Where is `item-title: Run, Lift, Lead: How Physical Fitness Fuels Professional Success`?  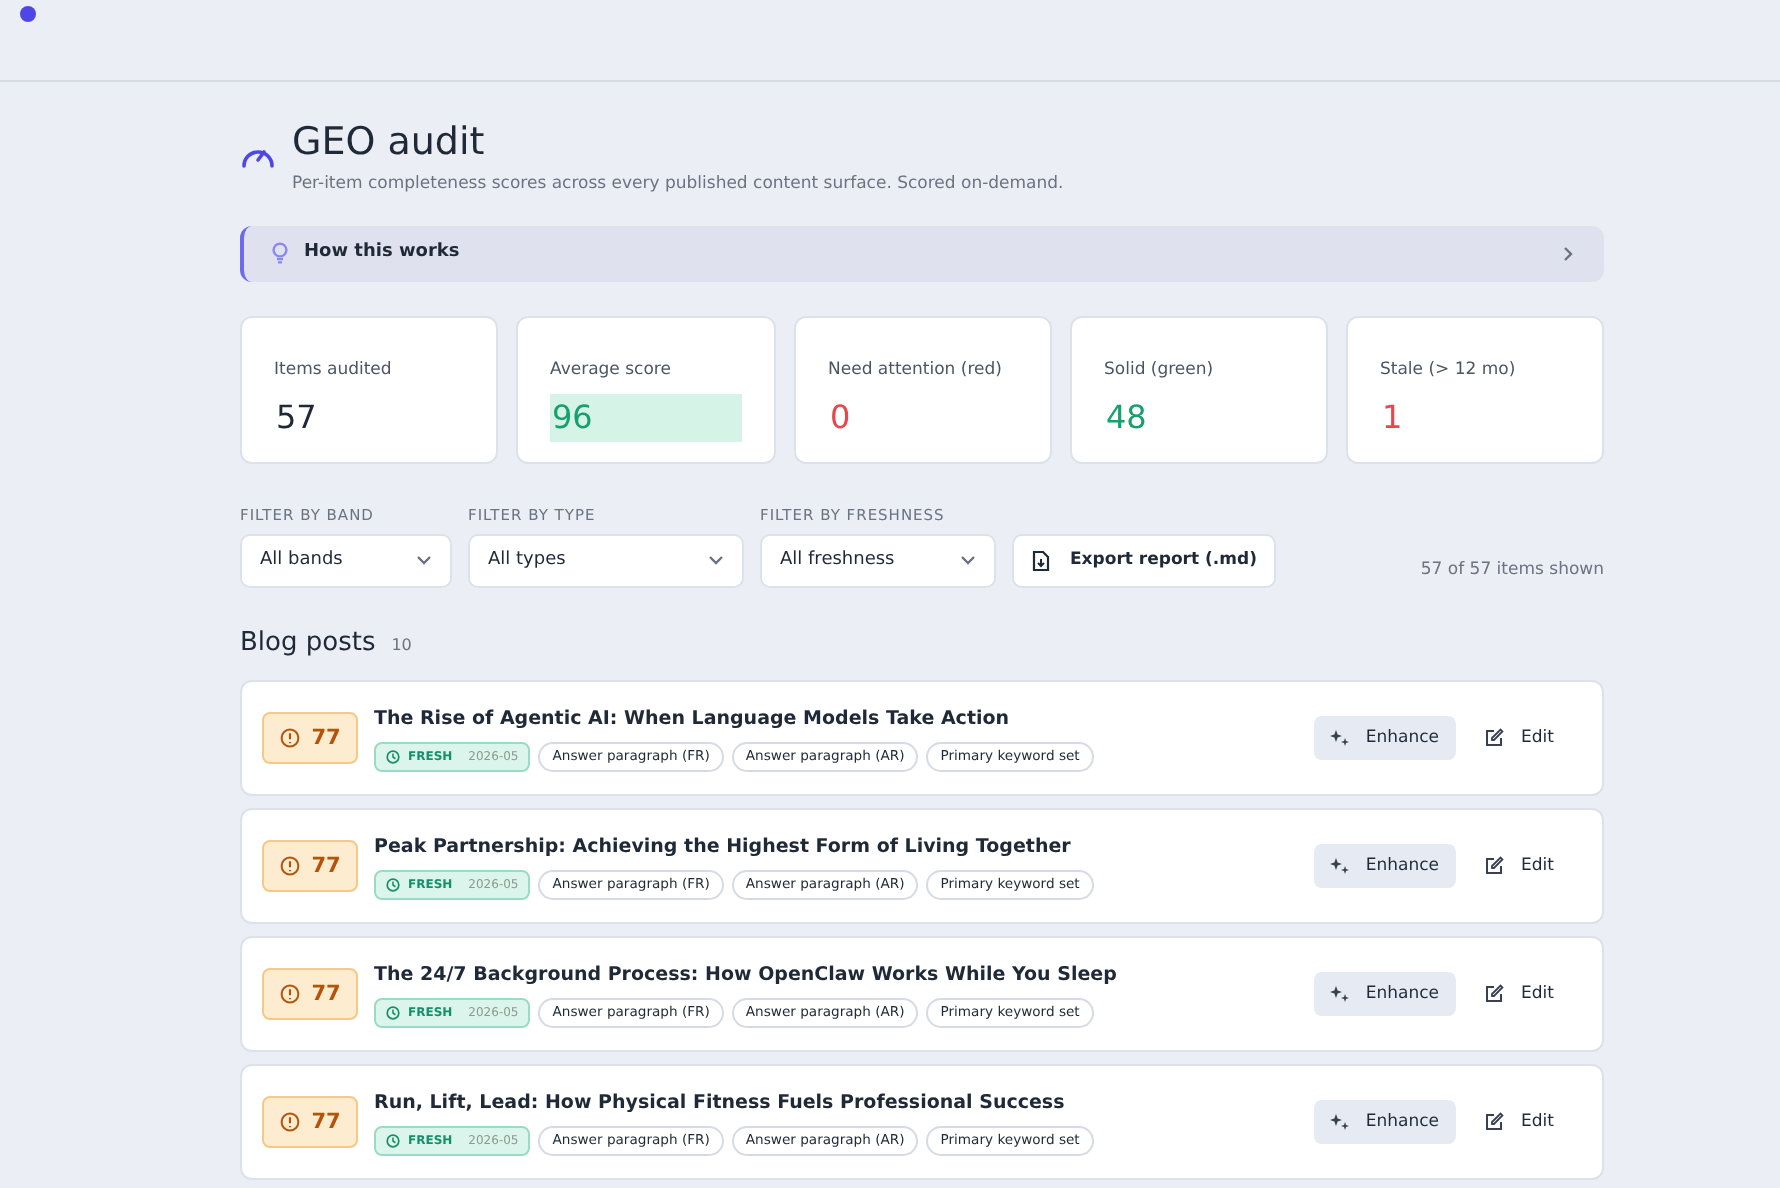 item-title: Run, Lift, Lead: How Physical Fitness Fuels Professional Success is located at coordinates (836, 1104).